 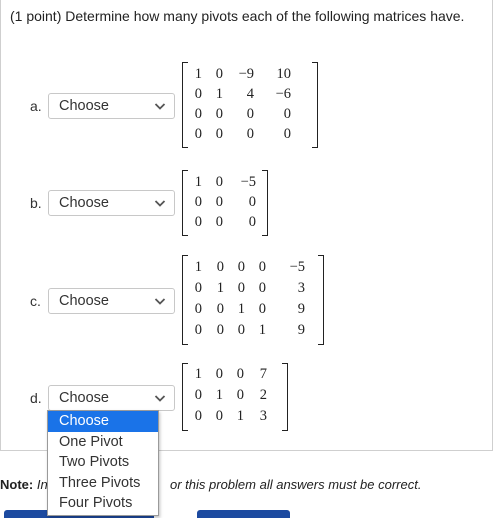 I want to click on matrix-a: 1 0 −9 10 0 1 4 −6 0 0 0 0 0 0 0 0, so click(x=250, y=105).